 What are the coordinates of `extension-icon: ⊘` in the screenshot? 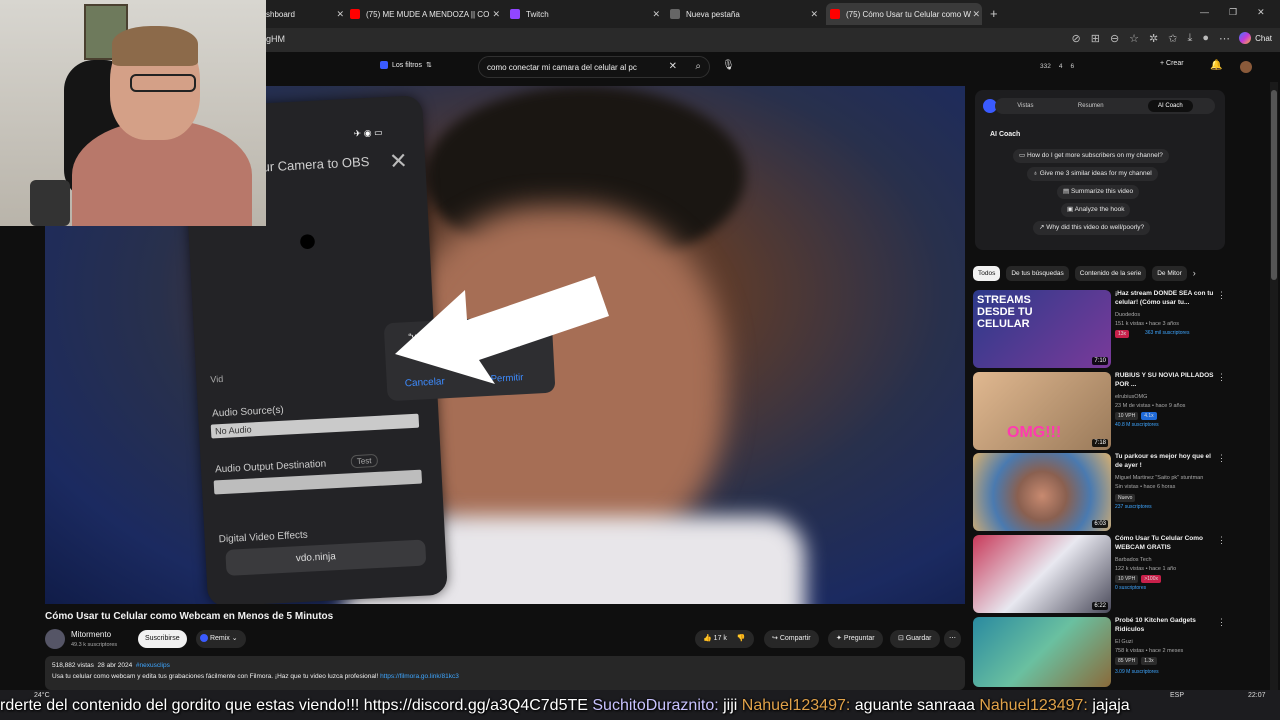 It's located at (1076, 38).